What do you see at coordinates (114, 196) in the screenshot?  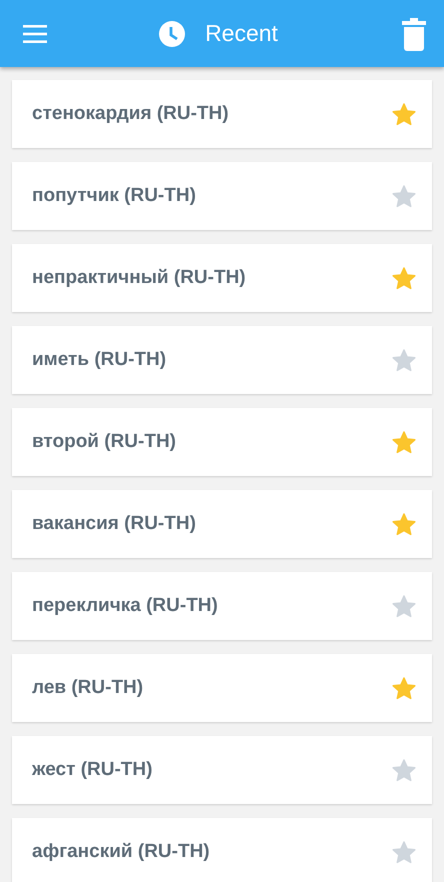 I see `word-label: попутчик (RU-TH)` at bounding box center [114, 196].